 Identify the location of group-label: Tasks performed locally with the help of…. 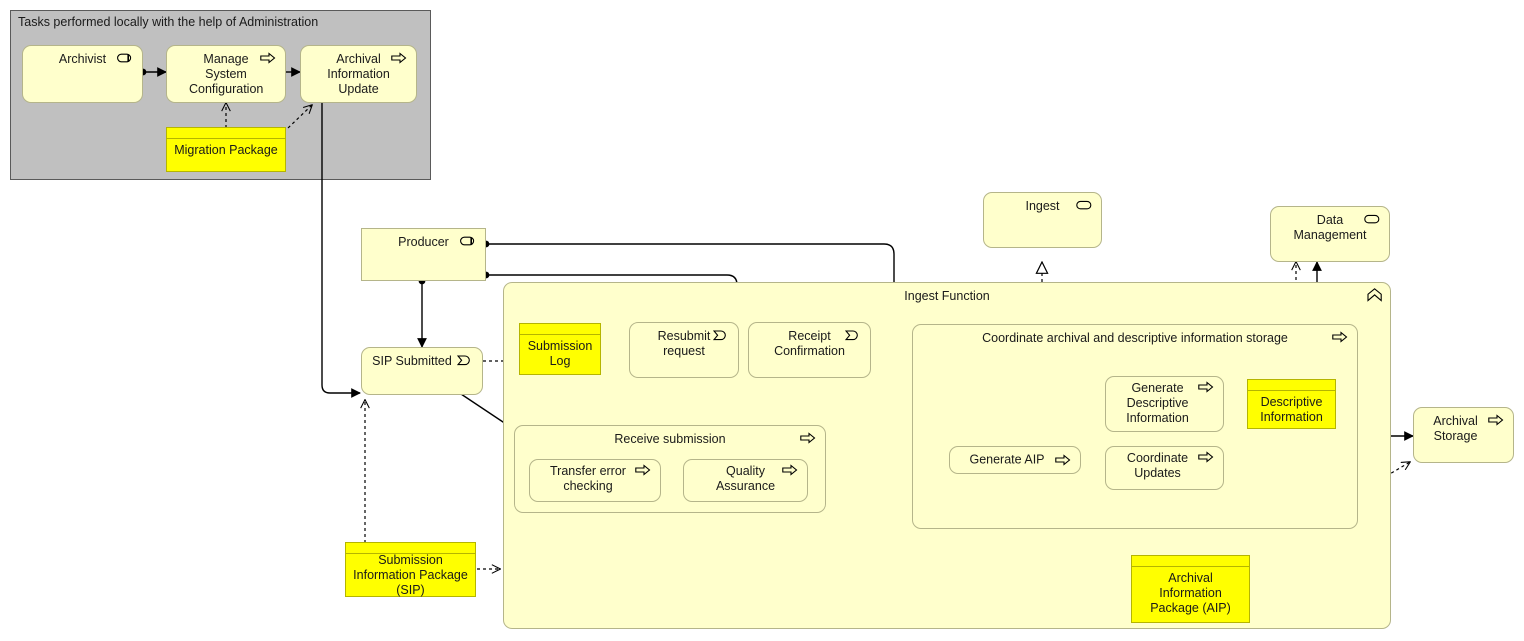
(168, 22).